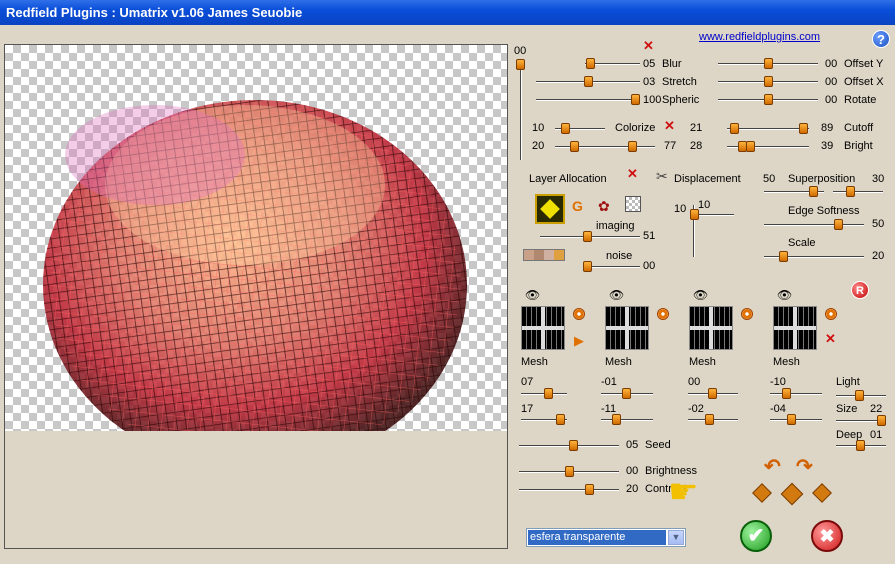  What do you see at coordinates (649, 236) in the screenshot?
I see `imaging-value: 51` at bounding box center [649, 236].